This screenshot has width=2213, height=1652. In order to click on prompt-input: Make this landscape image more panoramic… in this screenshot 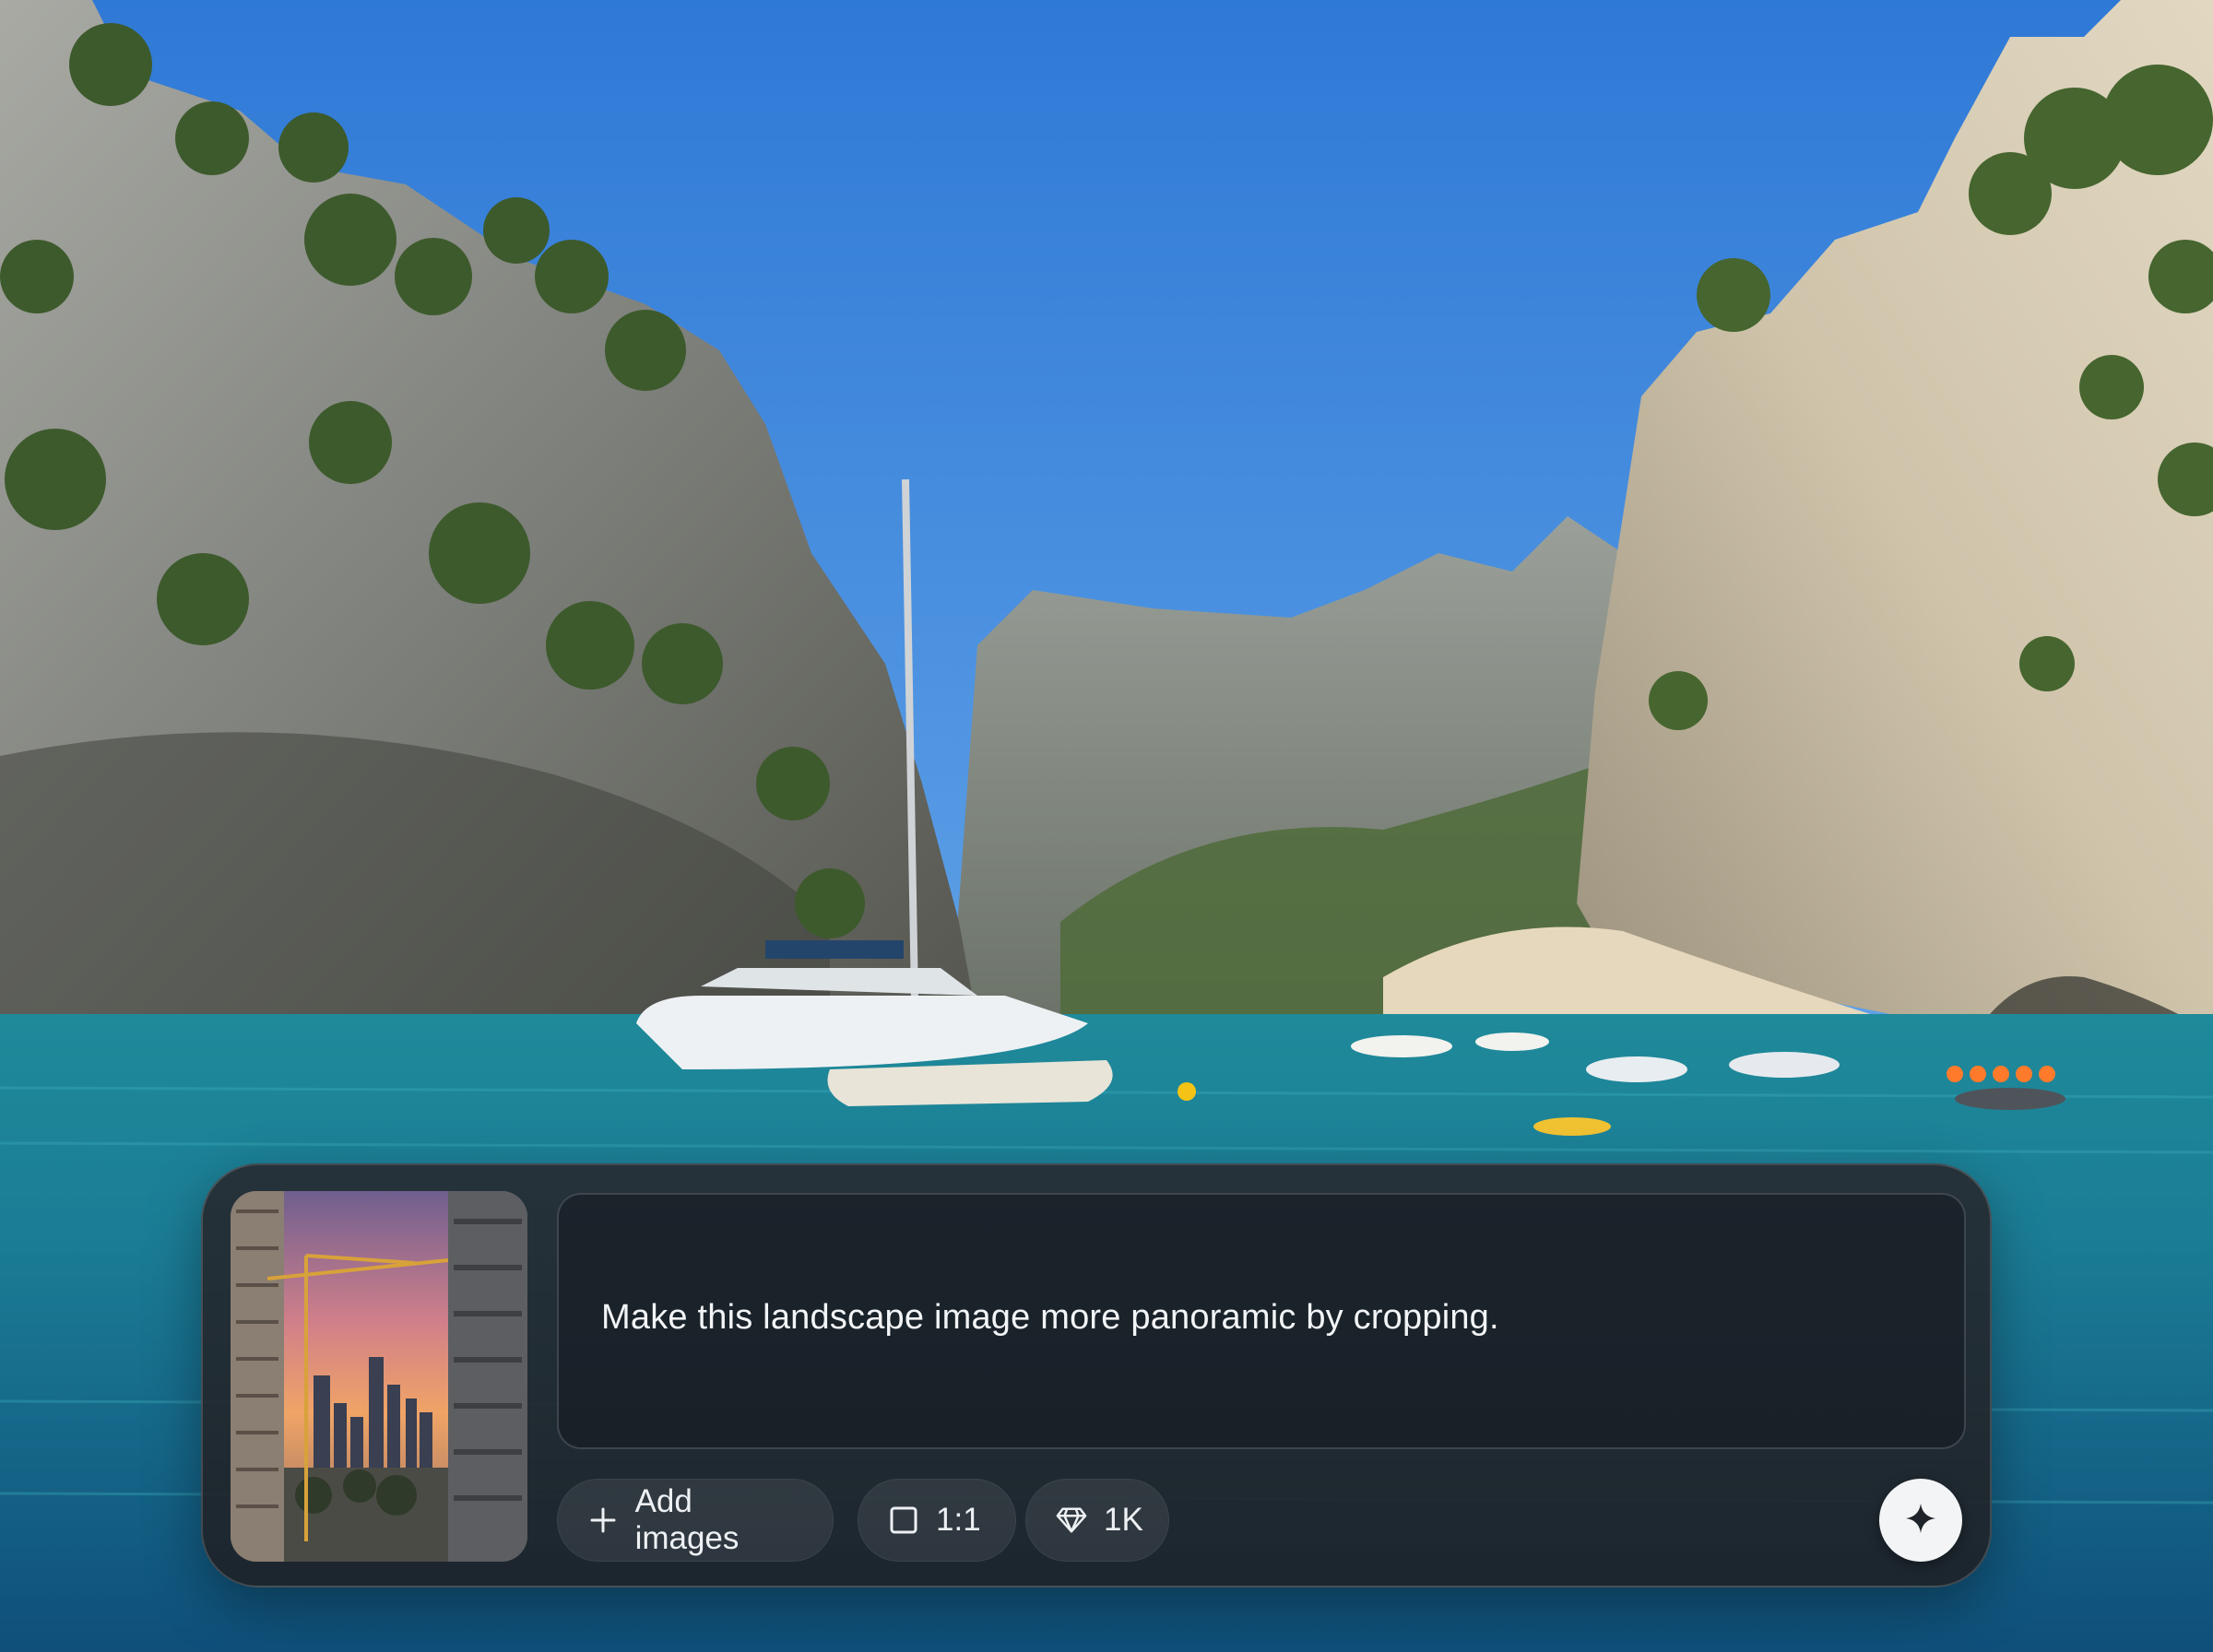, I will do `click(1261, 1321)`.